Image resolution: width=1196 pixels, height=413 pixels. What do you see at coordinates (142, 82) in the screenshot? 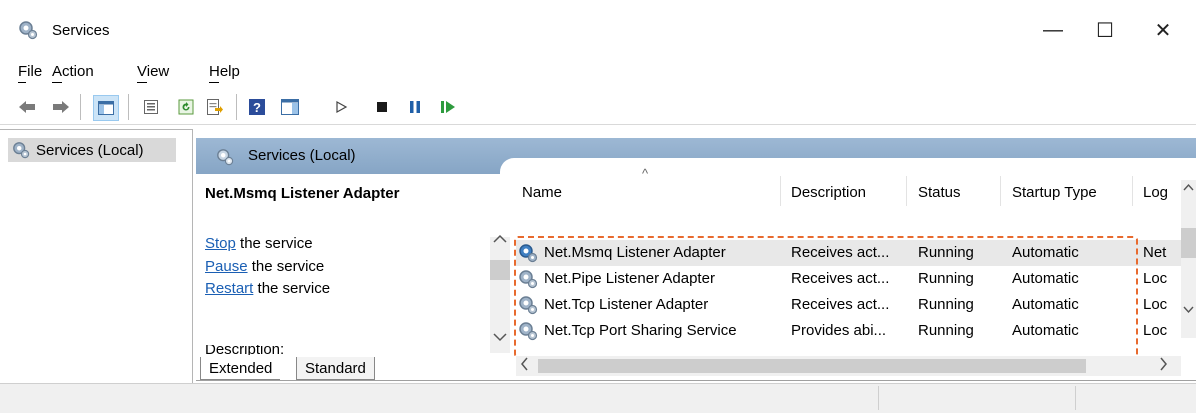
I see `menu-view-accel` at bounding box center [142, 82].